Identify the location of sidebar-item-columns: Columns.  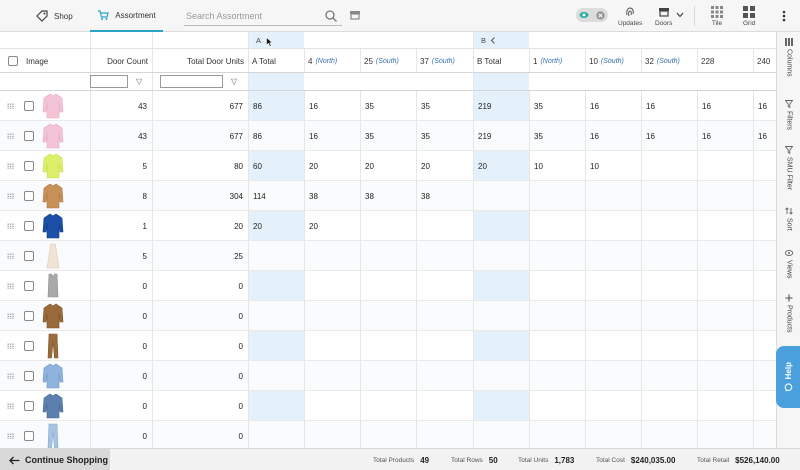
(788, 57).